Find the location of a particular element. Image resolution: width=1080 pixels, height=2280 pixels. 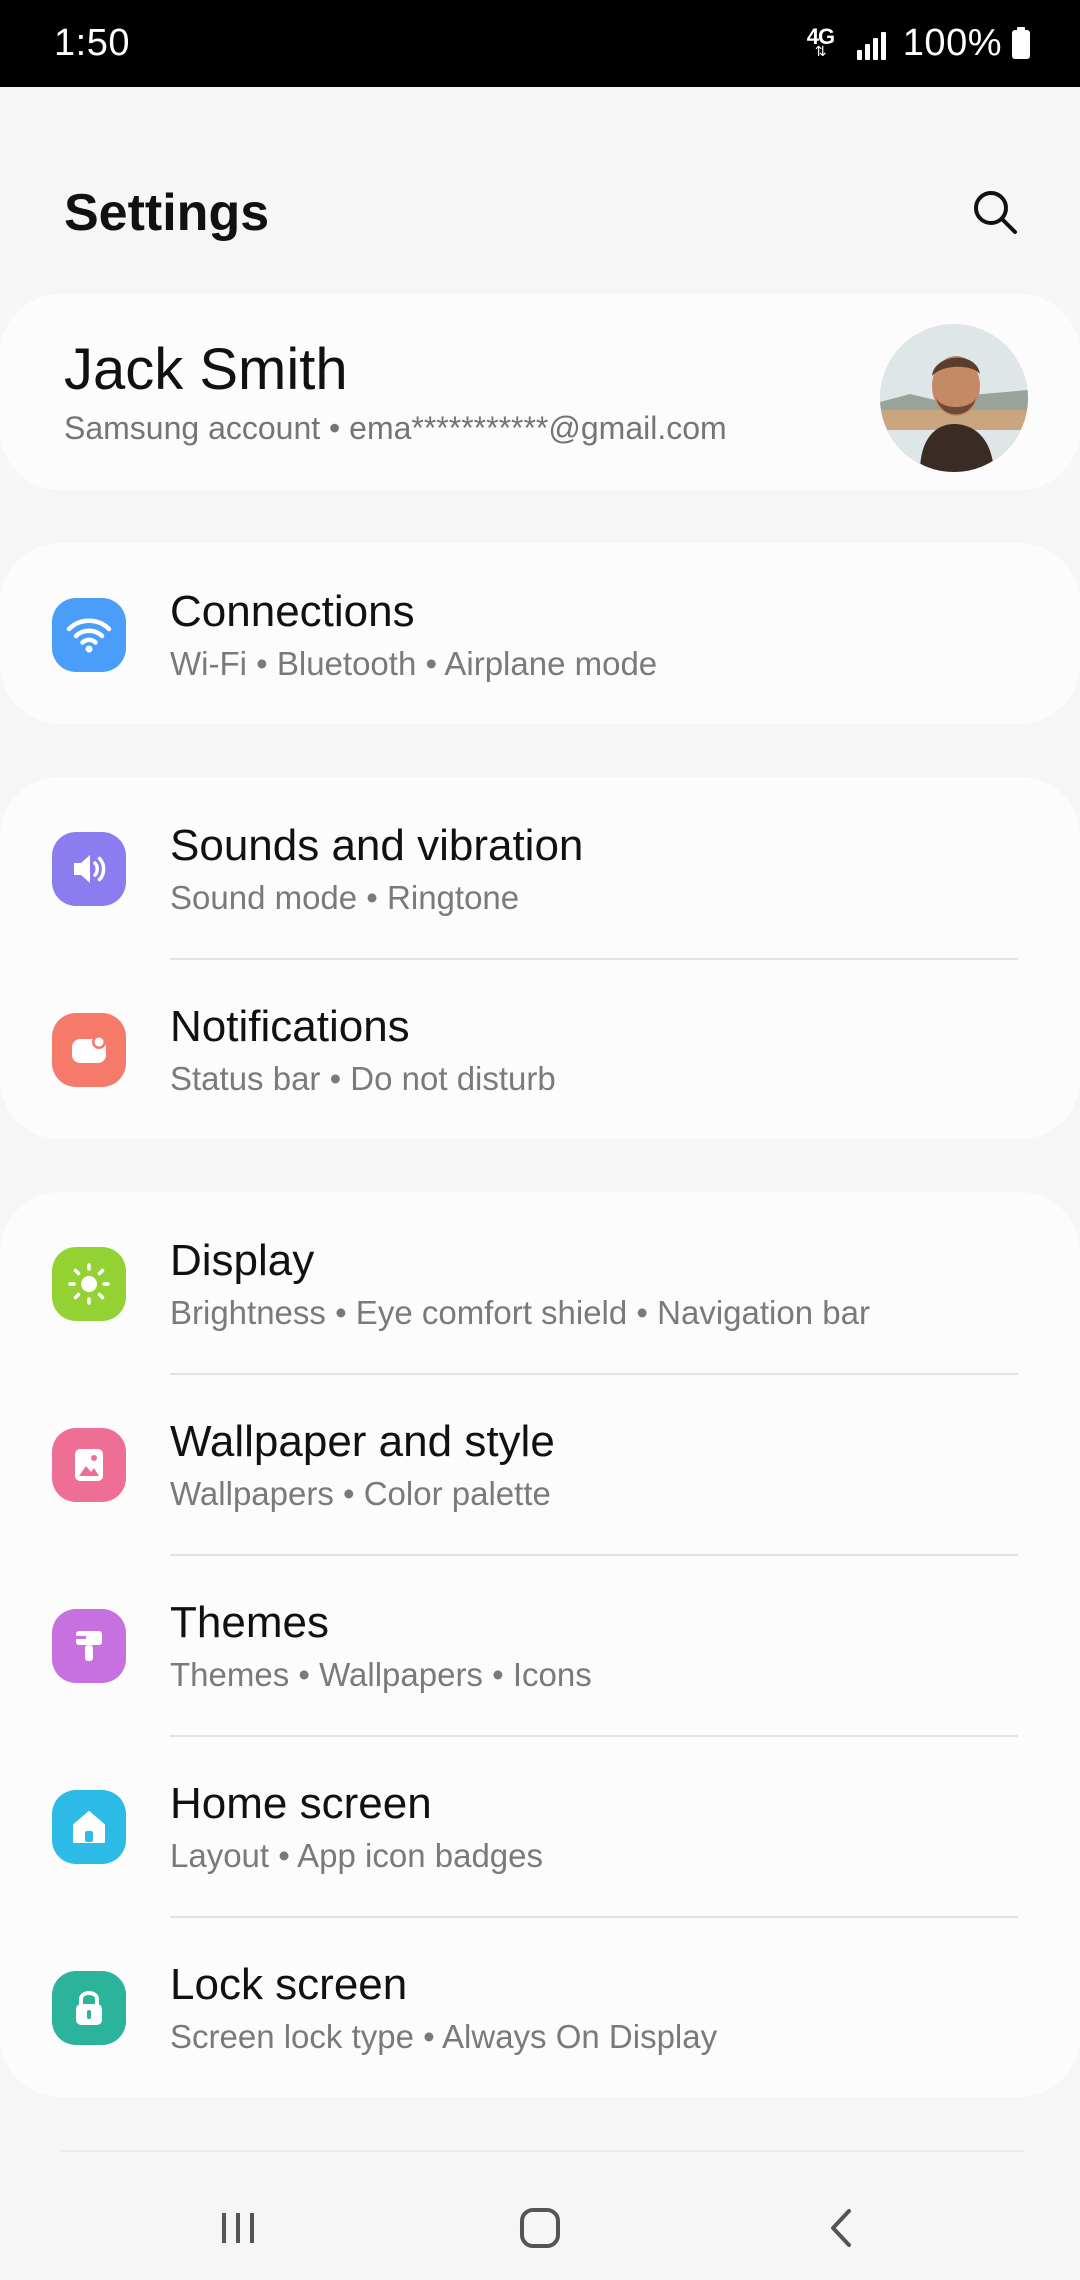

settings-item-subtitle: Wallpapers • Color palette is located at coordinates (360, 1493).